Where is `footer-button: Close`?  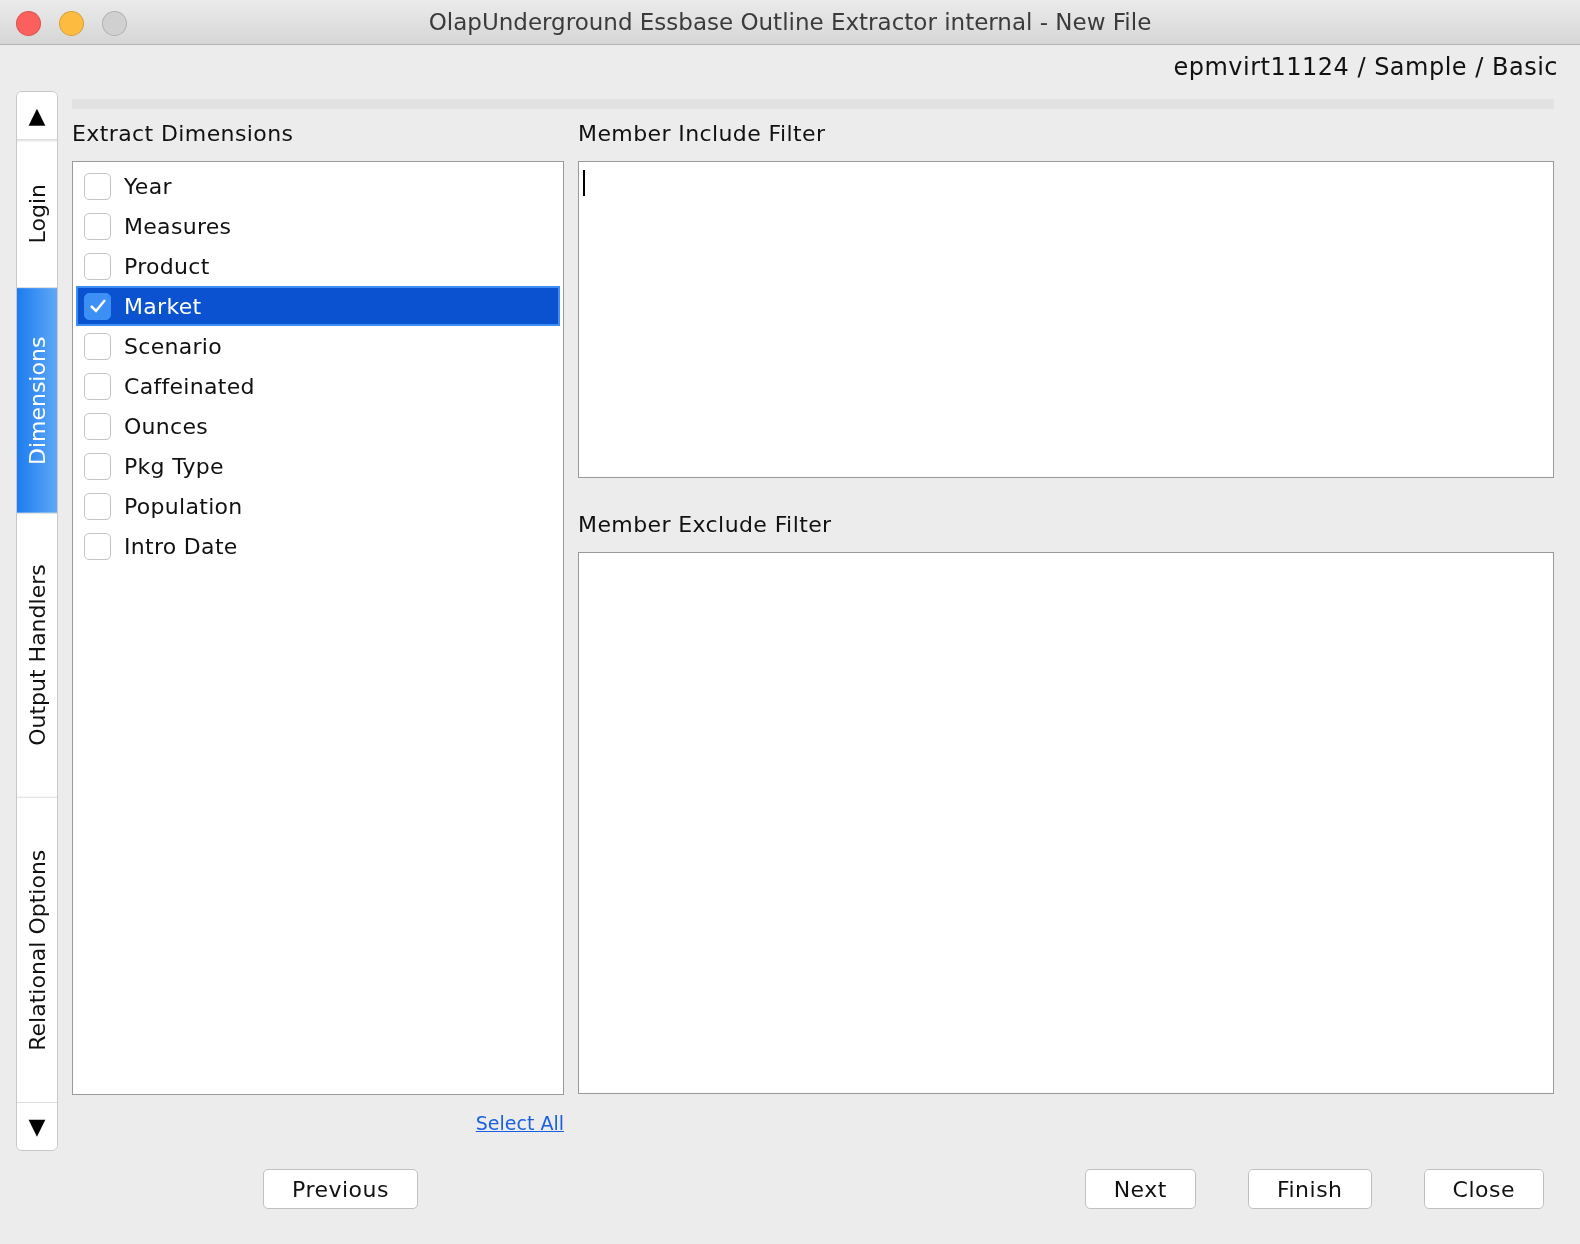 footer-button: Close is located at coordinates (1483, 1189).